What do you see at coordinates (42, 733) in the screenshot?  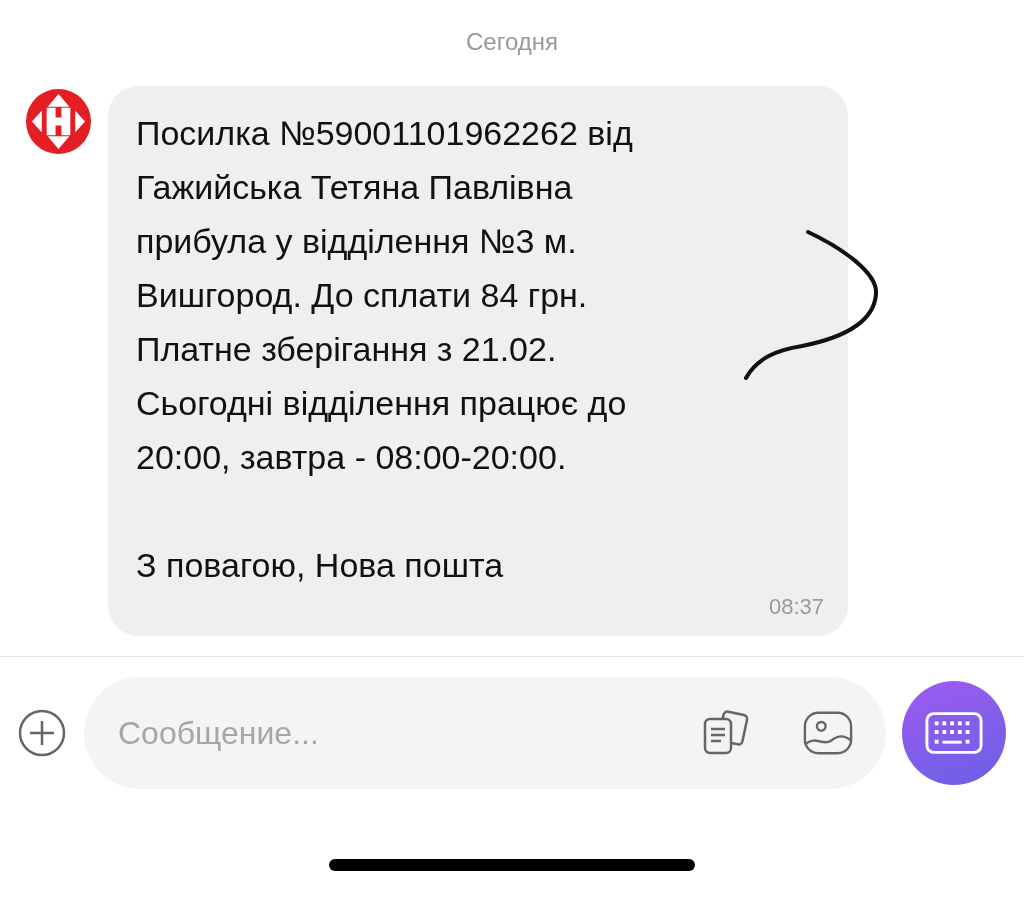 I see `add-icon` at bounding box center [42, 733].